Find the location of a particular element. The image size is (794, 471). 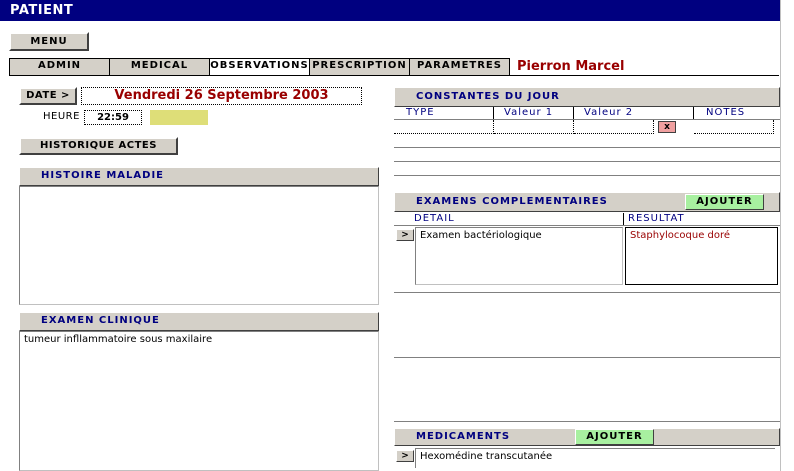

constante-valeur1-input is located at coordinates (534, 127).